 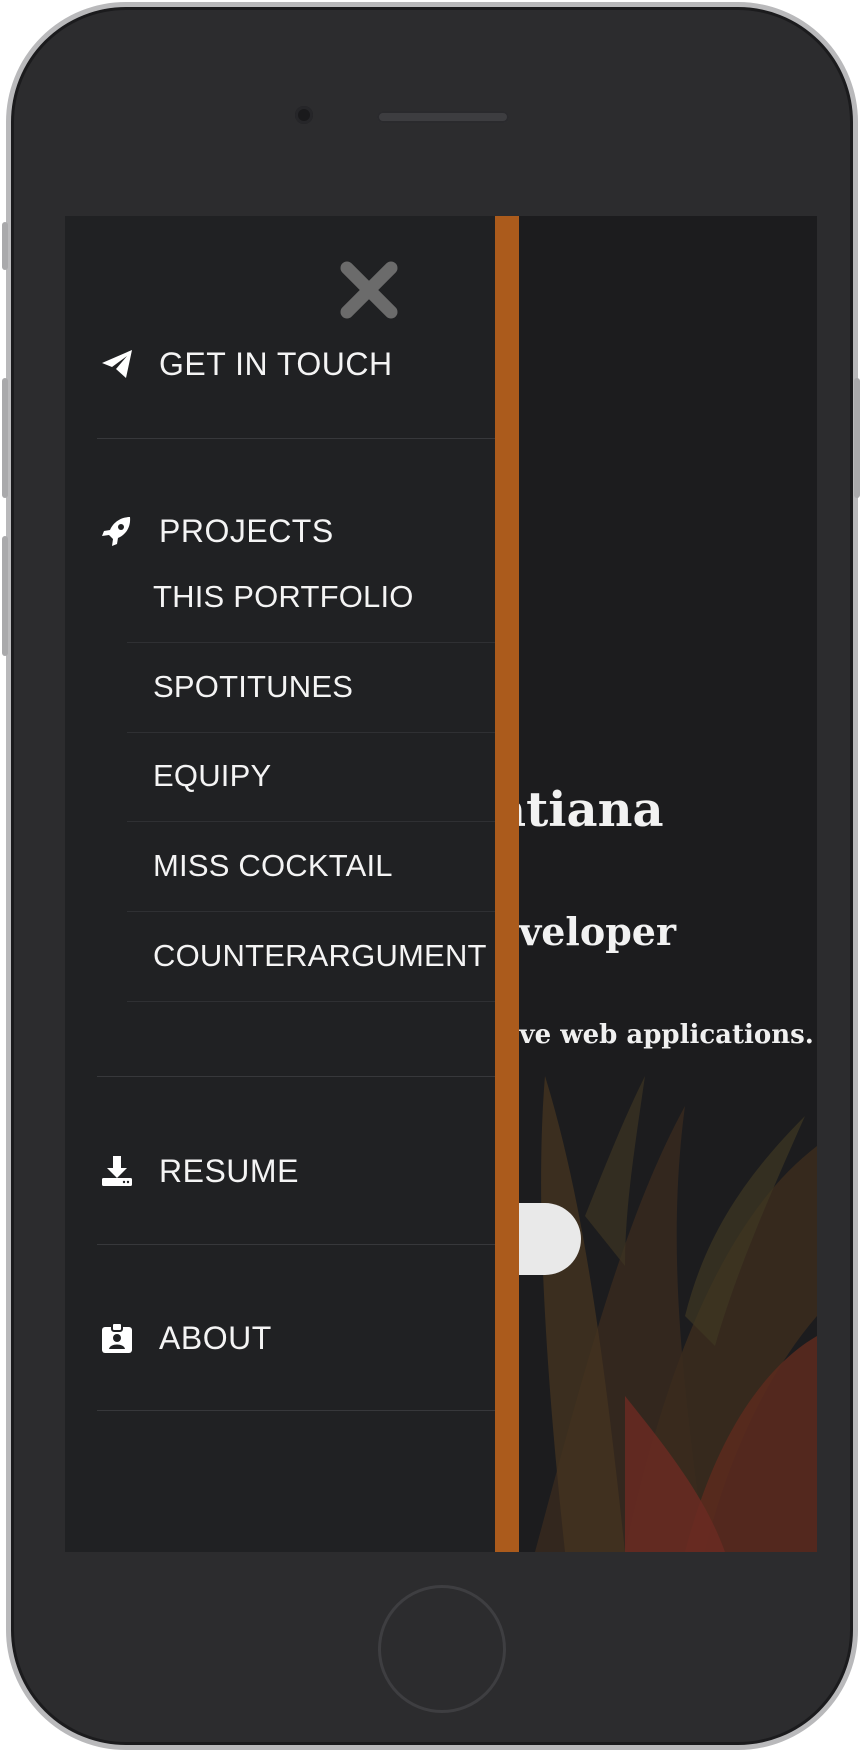 What do you see at coordinates (117, 1338) in the screenshot?
I see `id-badge-icon` at bounding box center [117, 1338].